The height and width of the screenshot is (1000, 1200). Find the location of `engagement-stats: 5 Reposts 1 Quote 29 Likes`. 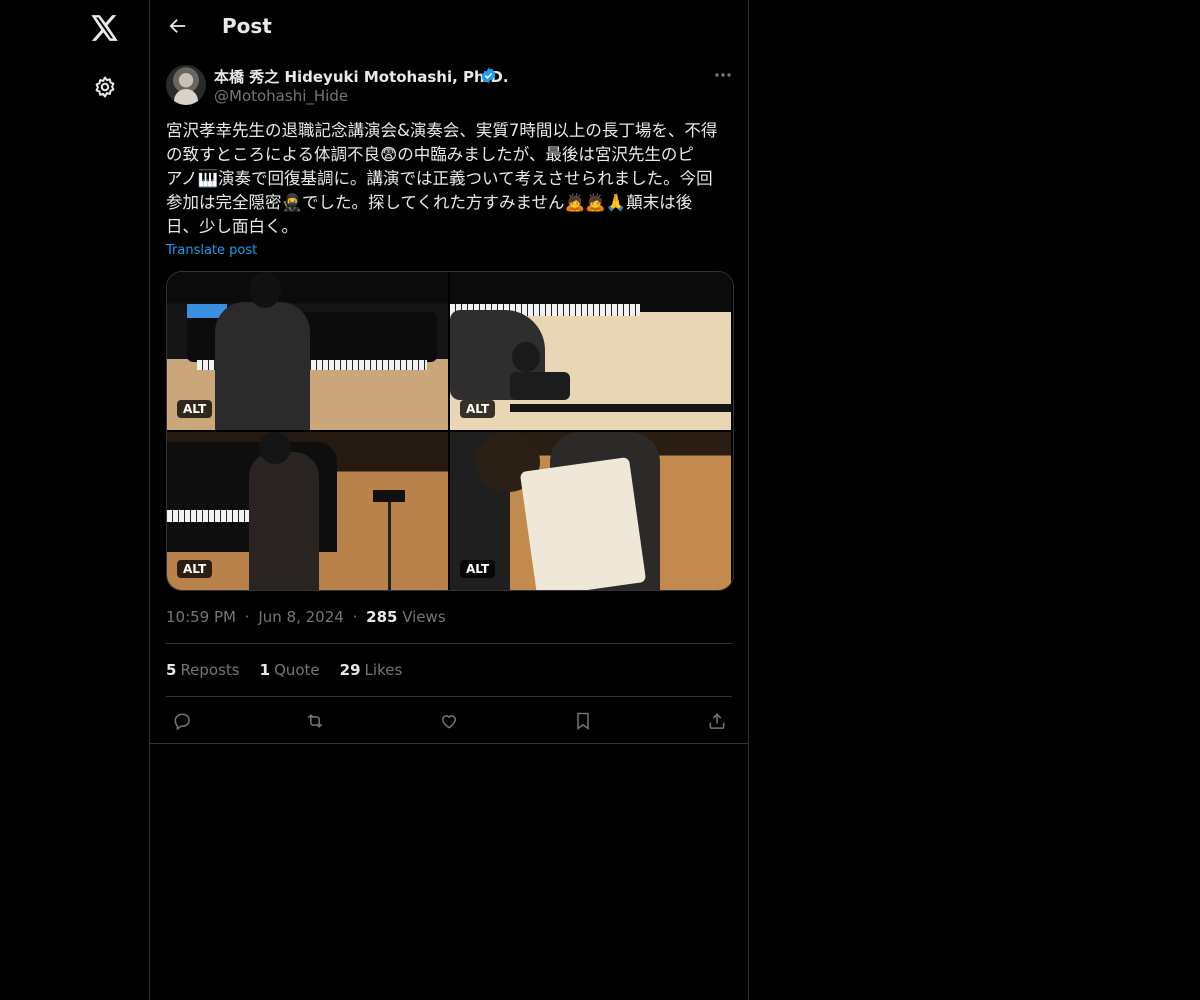

engagement-stats: 5 Reposts 1 Quote 29 Likes is located at coordinates (284, 670).